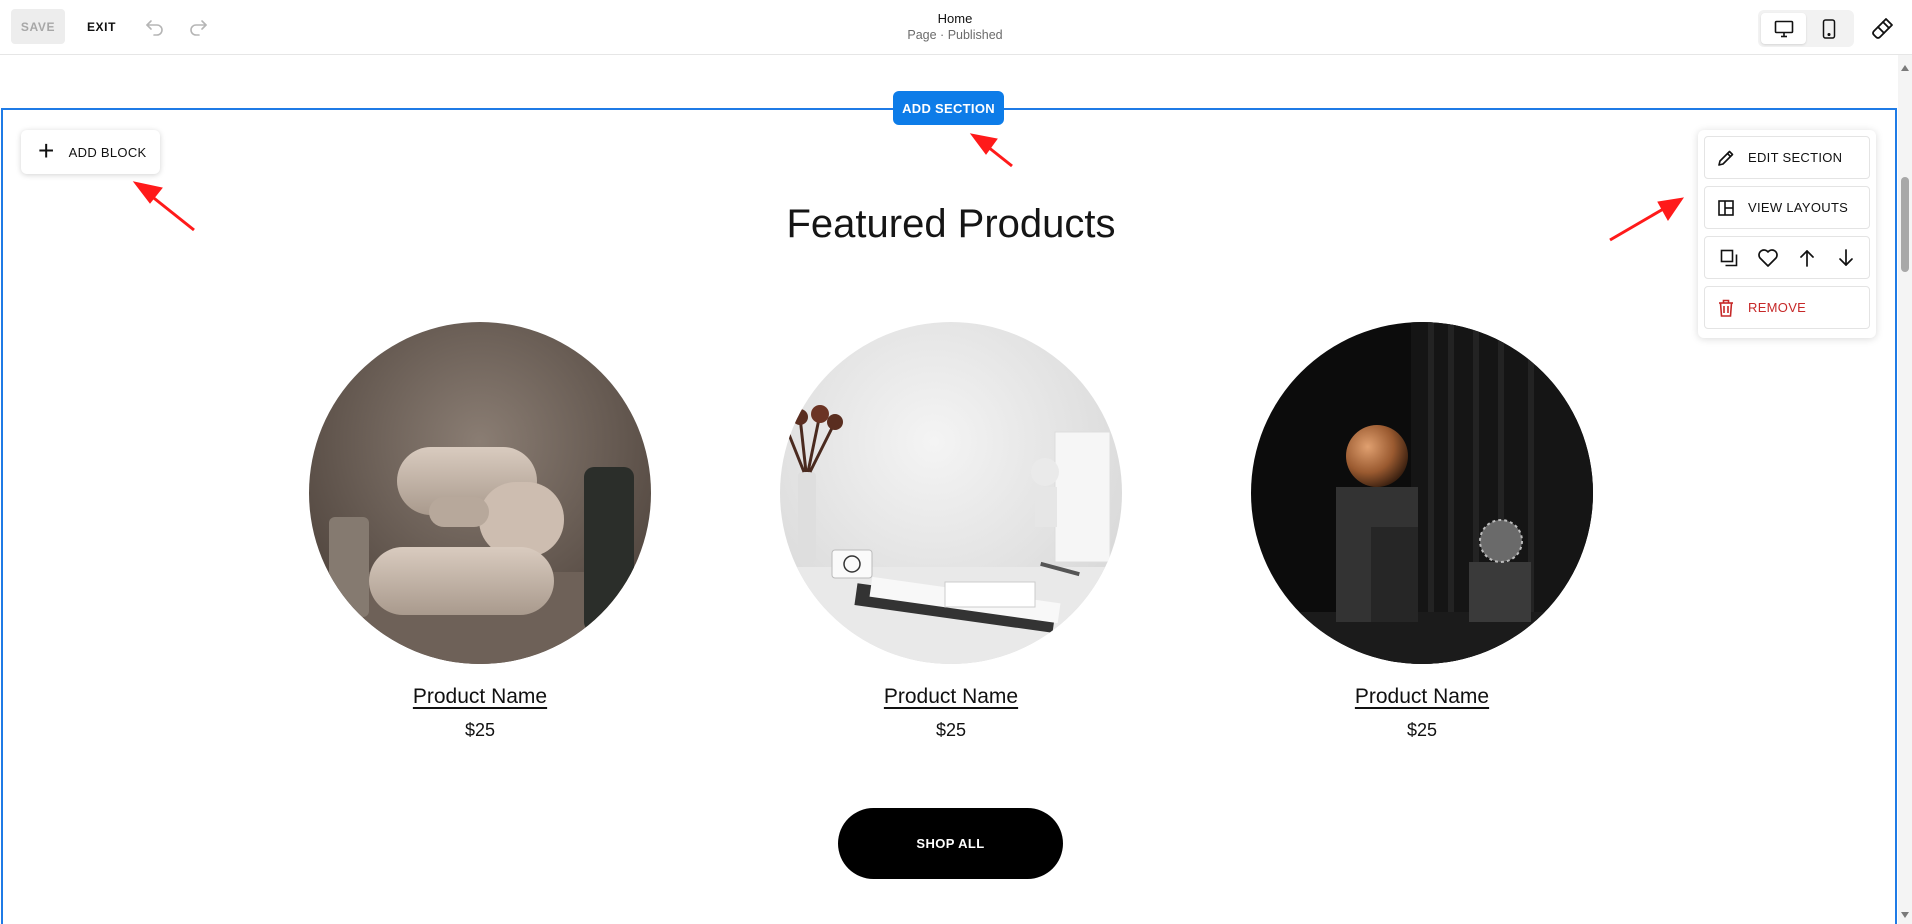 The image size is (1912, 924). I want to click on heart-icon, so click(1768, 258).